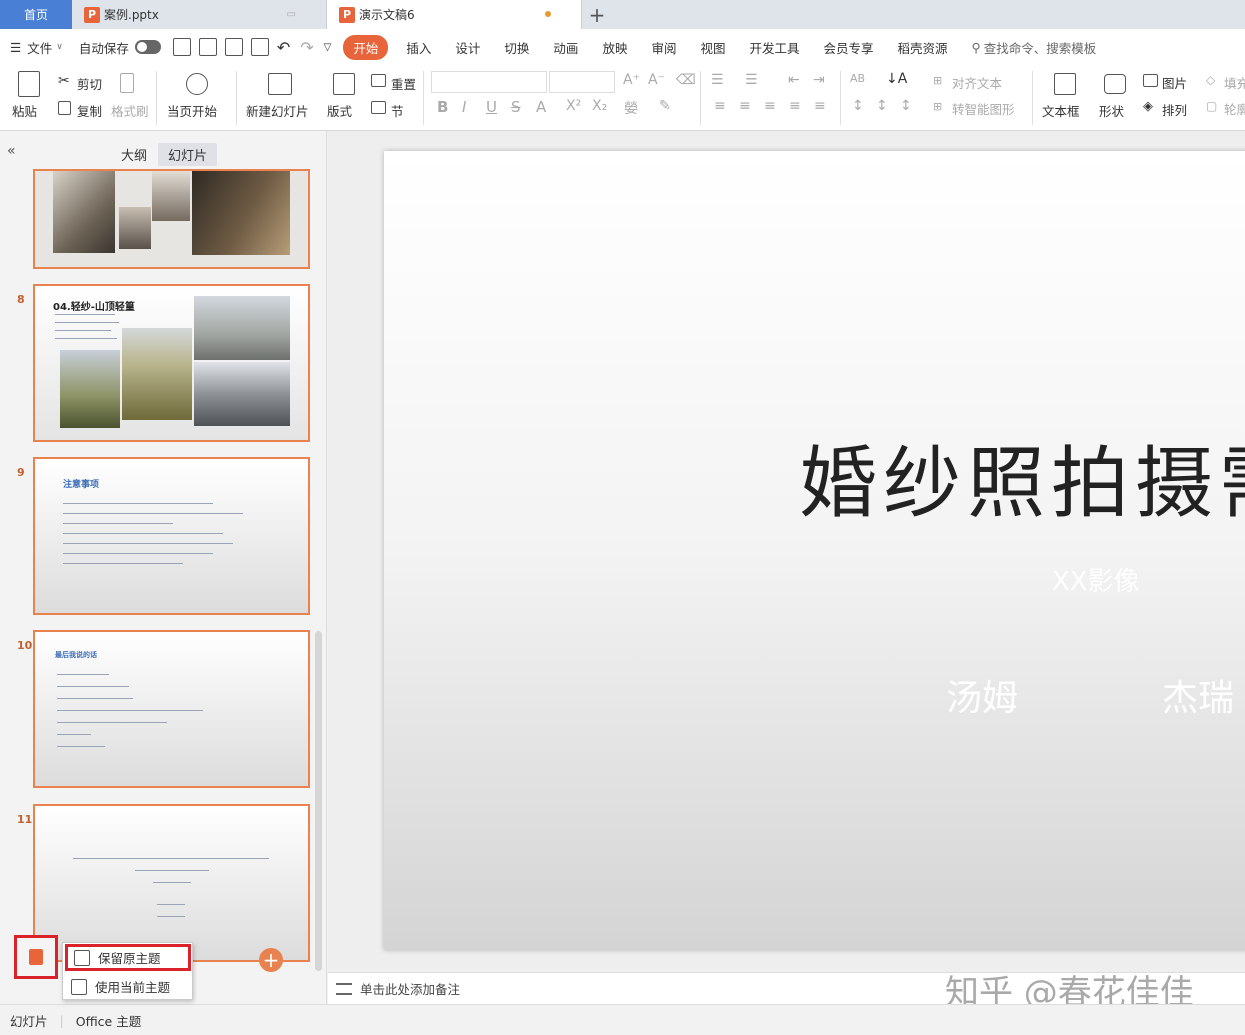  Describe the element at coordinates (516, 47) in the screenshot. I see `menu-transition: 切换` at that location.